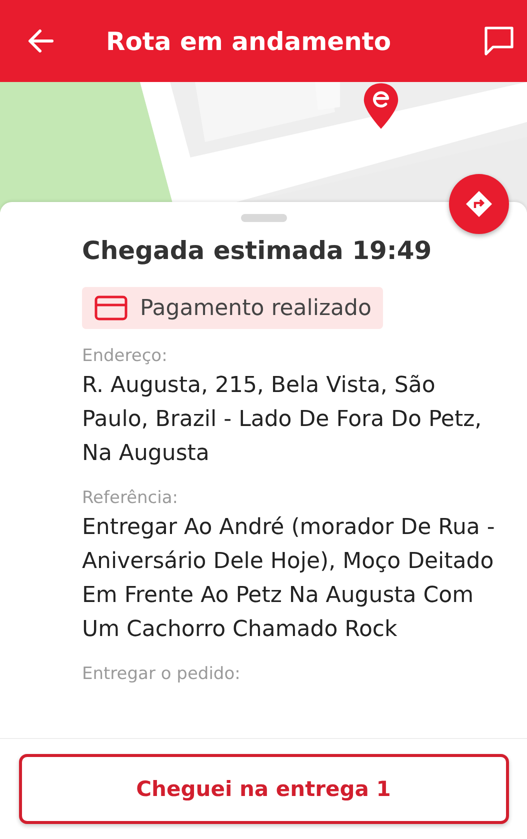 The width and height of the screenshot is (527, 839). I want to click on arrived-button: Cheguei na entrega 1, so click(263, 789).